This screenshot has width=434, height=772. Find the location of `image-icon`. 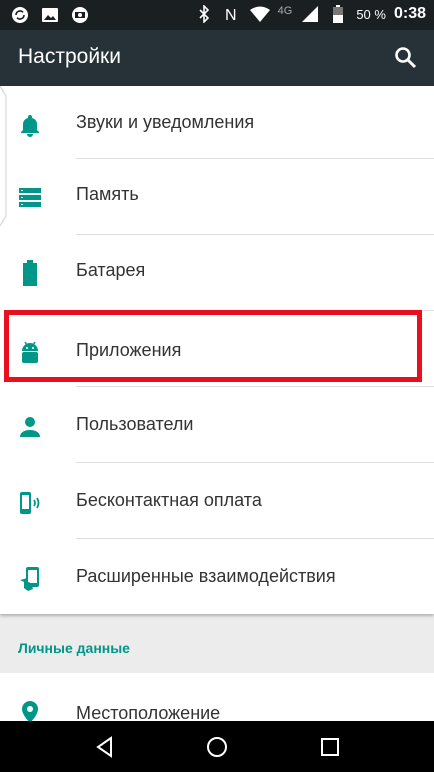

image-icon is located at coordinates (50, 15).